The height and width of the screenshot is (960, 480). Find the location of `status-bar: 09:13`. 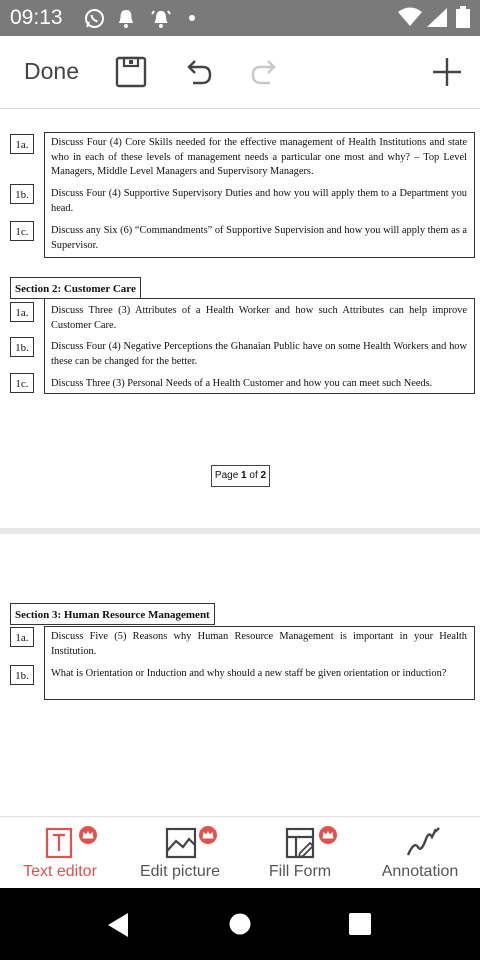

status-bar: 09:13 is located at coordinates (240, 18).